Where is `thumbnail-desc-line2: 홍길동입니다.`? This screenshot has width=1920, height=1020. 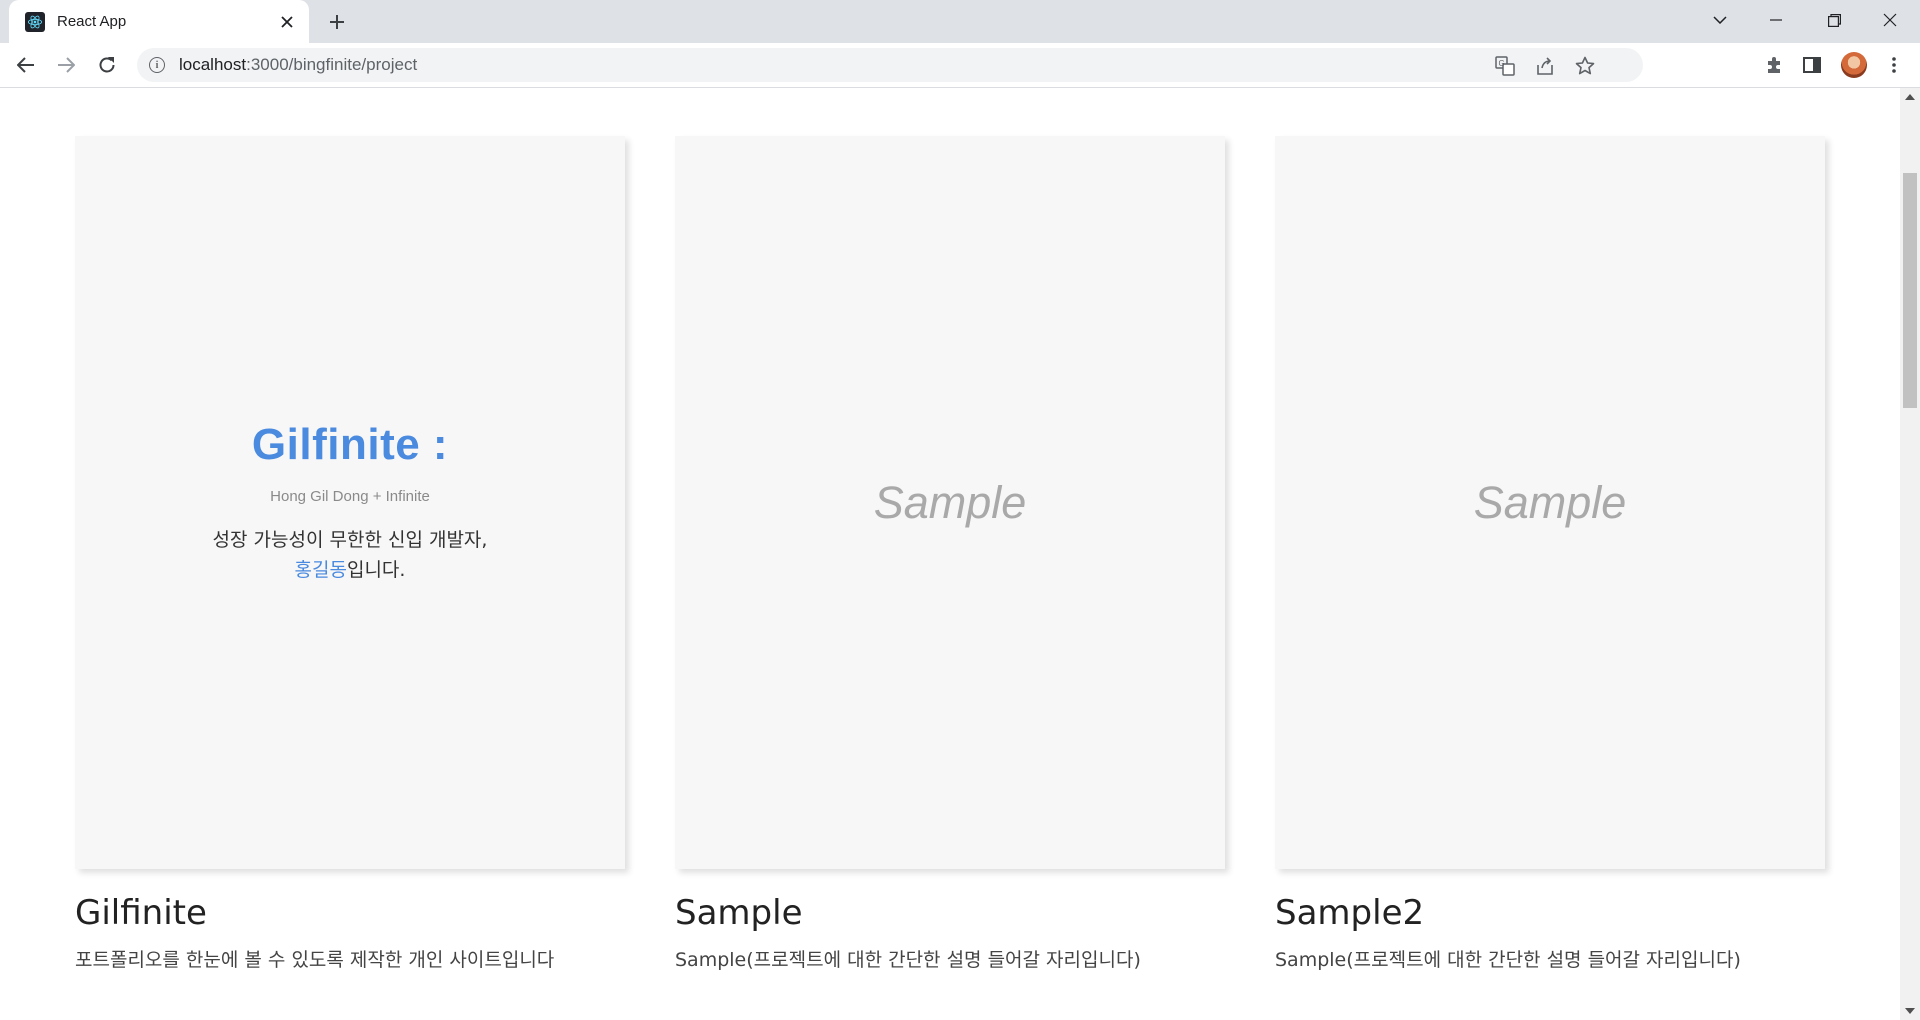 thumbnail-desc-line2: 홍길동입니다. is located at coordinates (350, 570).